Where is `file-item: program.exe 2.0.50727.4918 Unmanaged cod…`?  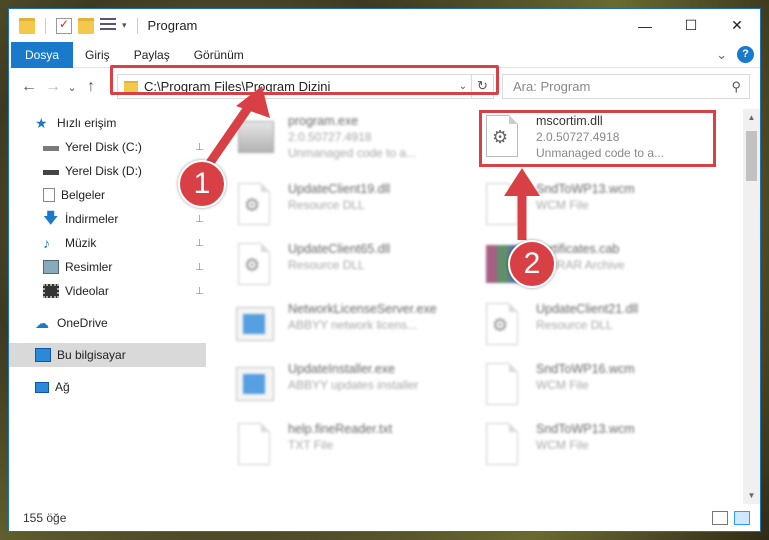 file-item: program.exe 2.0.50727.4918 Unmanaged cod… is located at coordinates (354, 139).